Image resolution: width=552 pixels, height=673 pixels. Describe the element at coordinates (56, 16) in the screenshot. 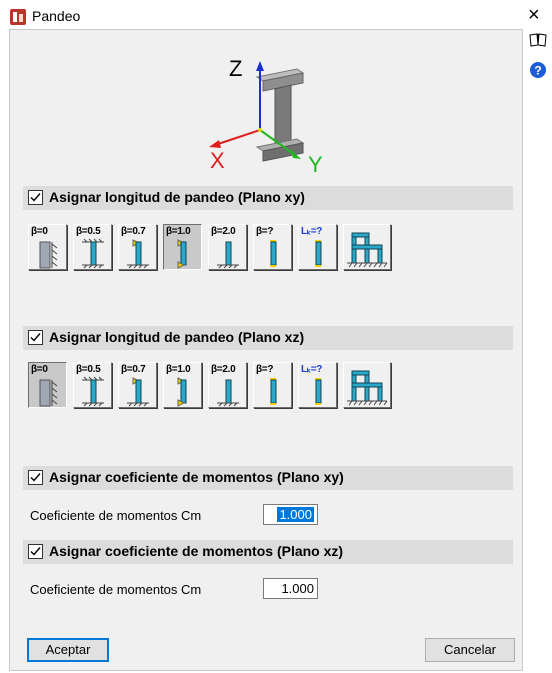

I see `window-title: Pandeo` at that location.